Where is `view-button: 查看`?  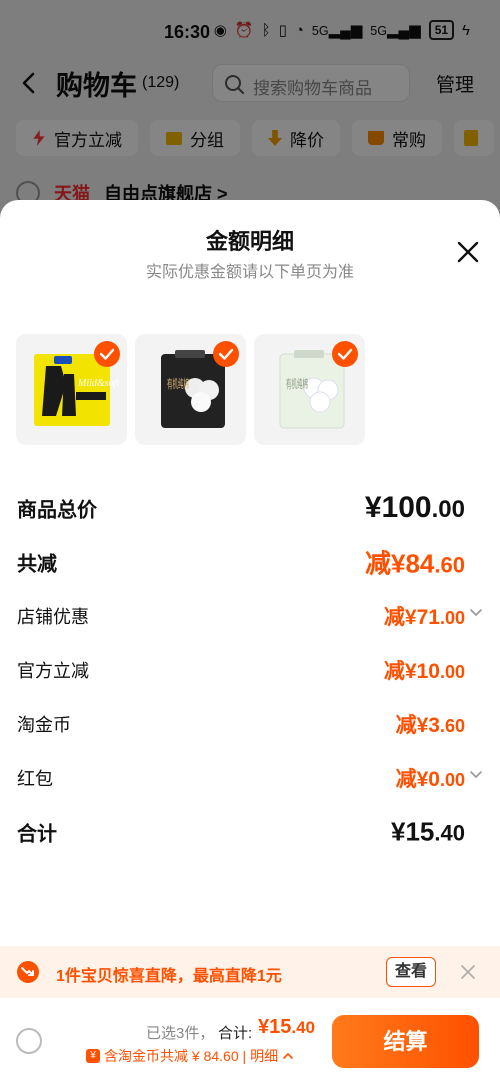 view-button: 查看 is located at coordinates (411, 972).